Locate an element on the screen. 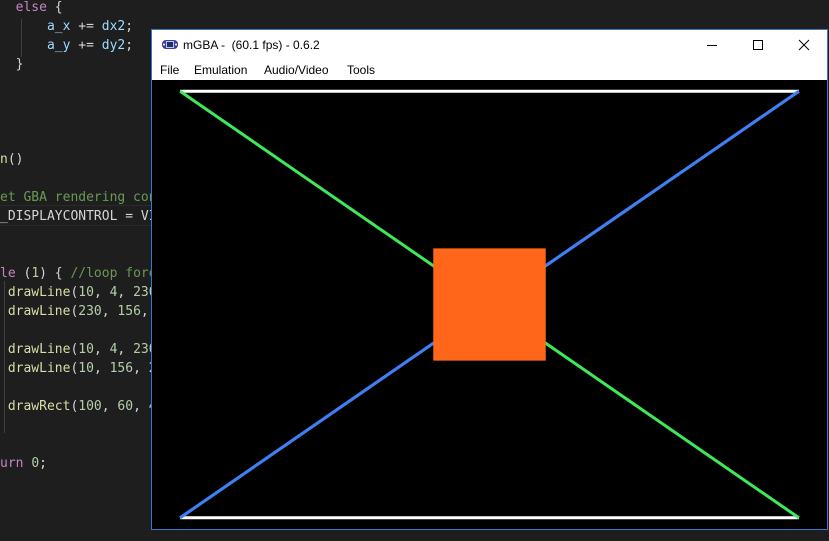 This screenshot has width=829, height=541. code-token: a_y is located at coordinates (58, 45).